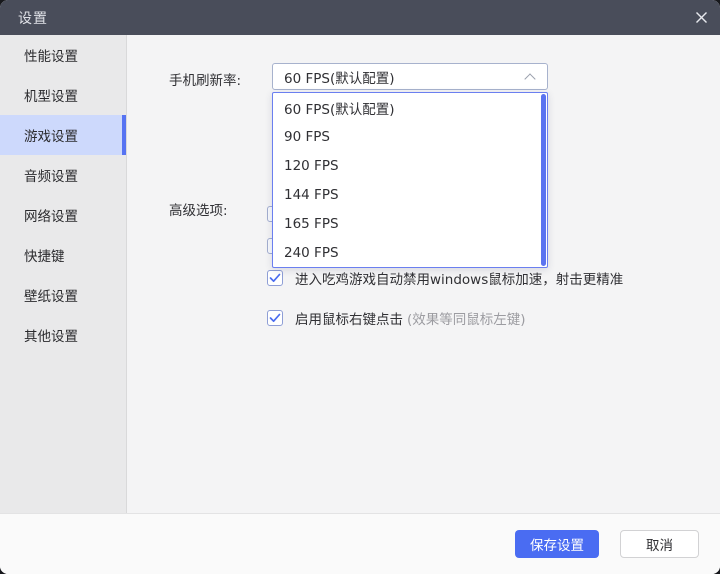 The image size is (720, 574). What do you see at coordinates (198, 211) in the screenshot?
I see `advanced-options-label: 高级选项:` at bounding box center [198, 211].